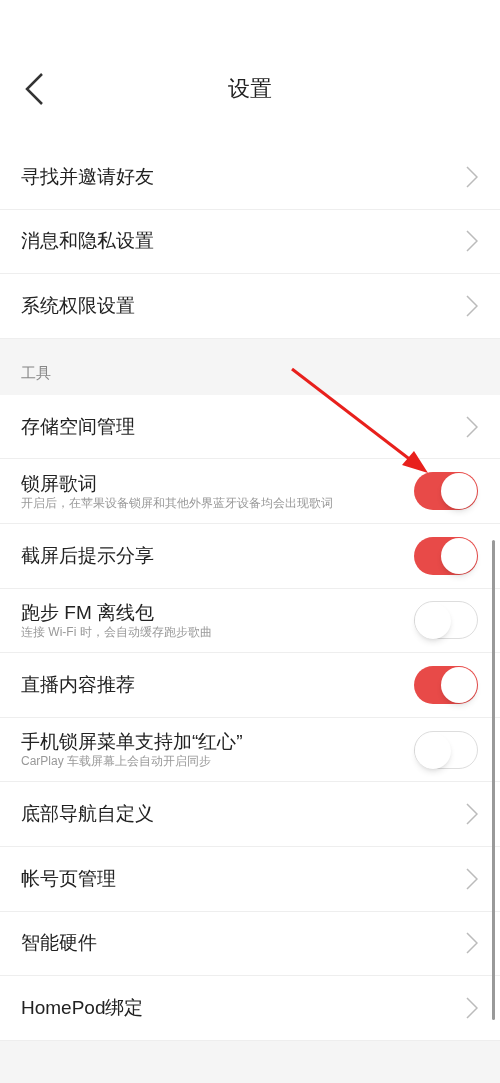 The width and height of the screenshot is (500, 1083). Describe the element at coordinates (250, 944) in the screenshot. I see `settings-row: 智能硬件` at that location.